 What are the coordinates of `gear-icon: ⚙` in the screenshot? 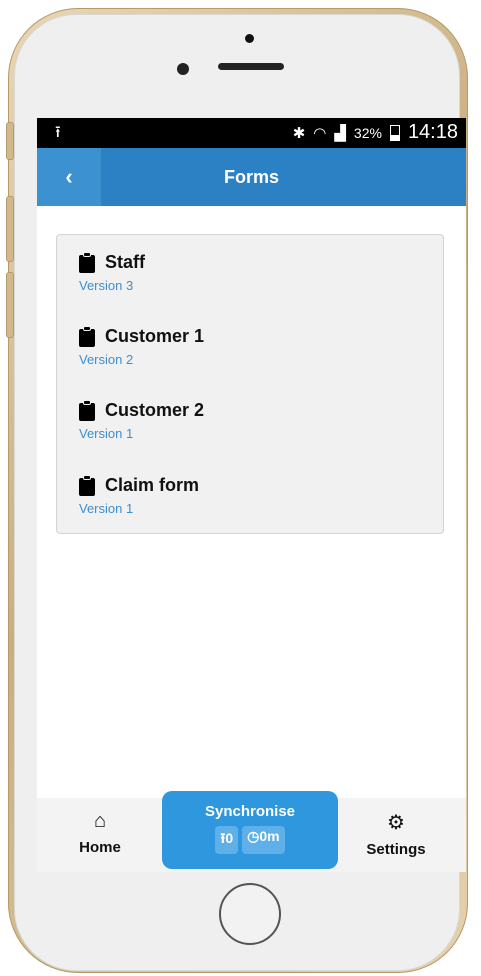 It's located at (396, 823).